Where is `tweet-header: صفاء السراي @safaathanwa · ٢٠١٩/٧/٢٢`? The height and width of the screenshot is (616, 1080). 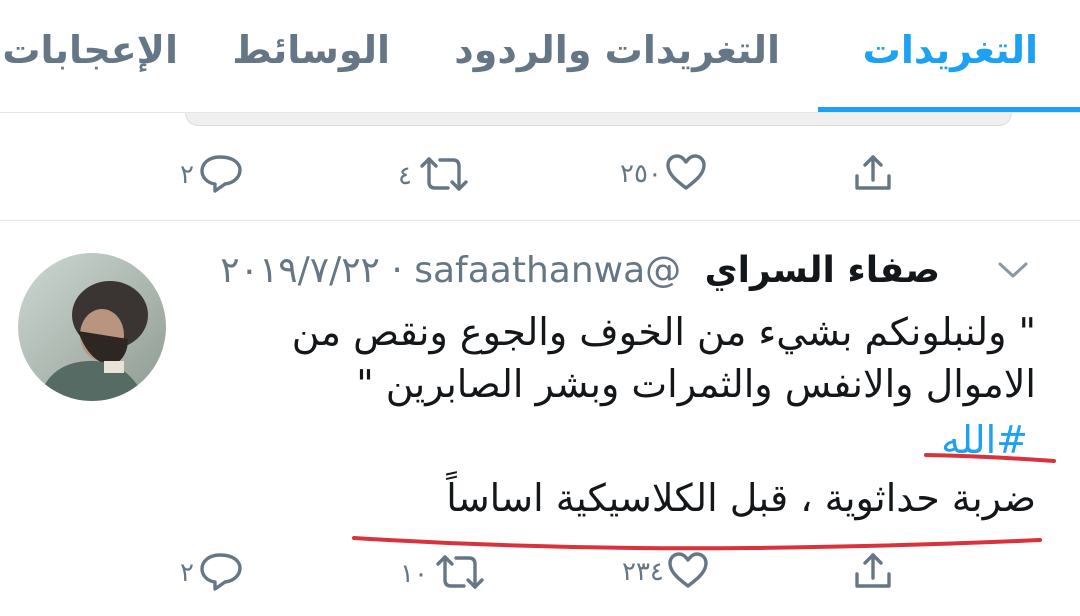
tweet-header: صفاء السراي @safaathanwa · ٢٠١٩/٧/٢٢ is located at coordinates (580, 270).